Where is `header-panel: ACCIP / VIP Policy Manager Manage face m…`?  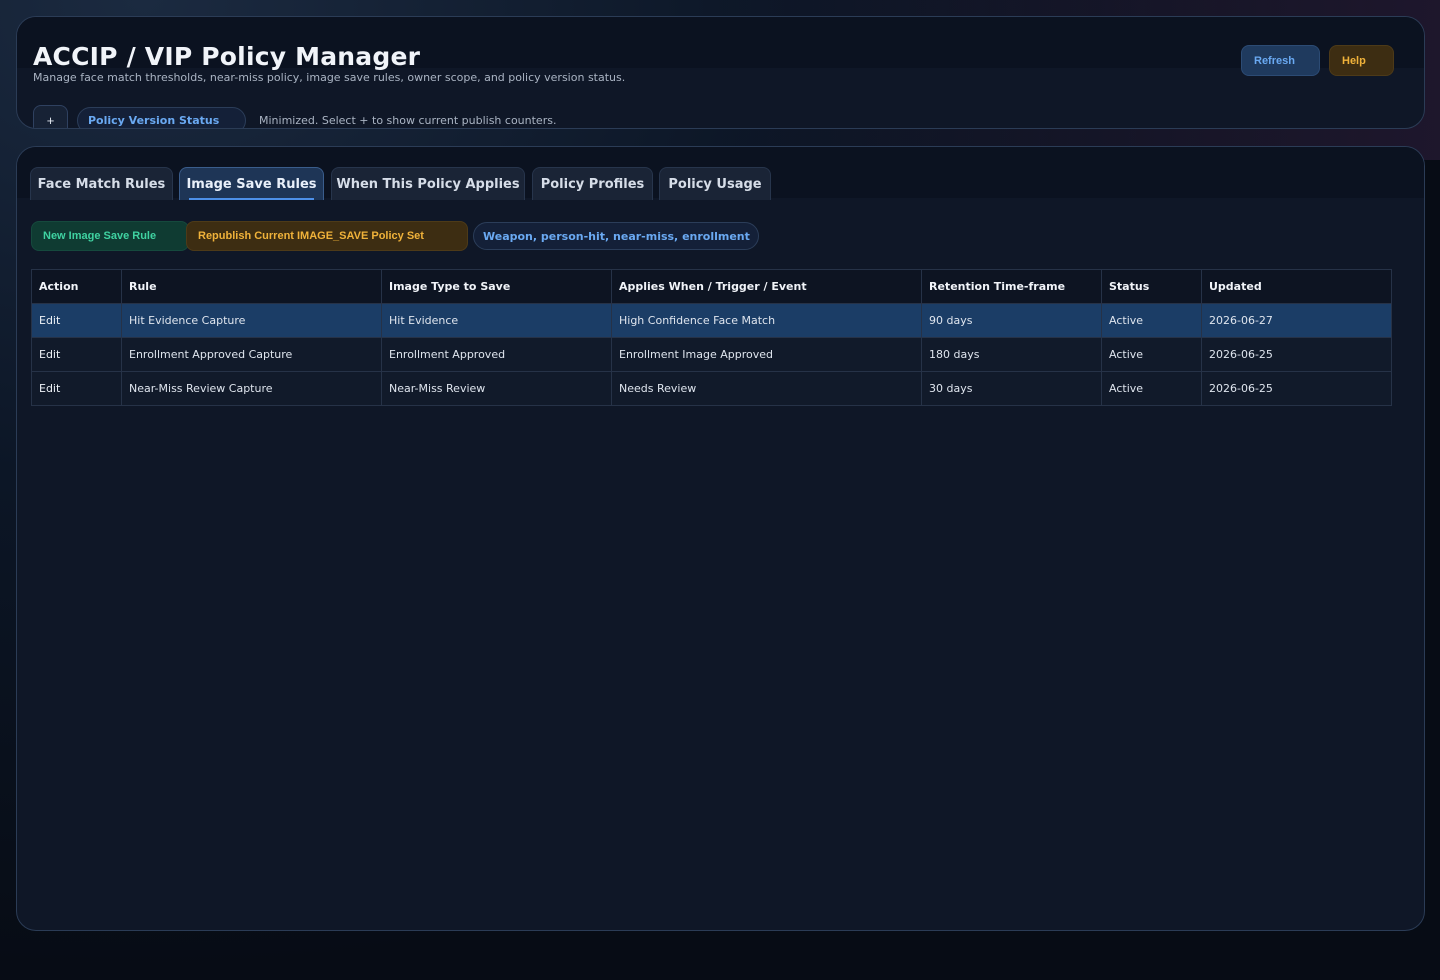 header-panel: ACCIP / VIP Policy Manager Manage face m… is located at coordinates (720, 72).